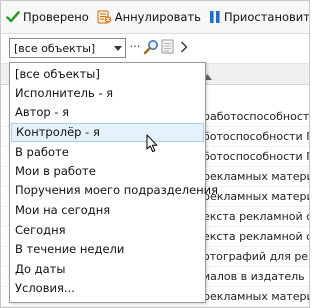 This screenshot has height=308, width=320. I want to click on search-icon, so click(151, 48).